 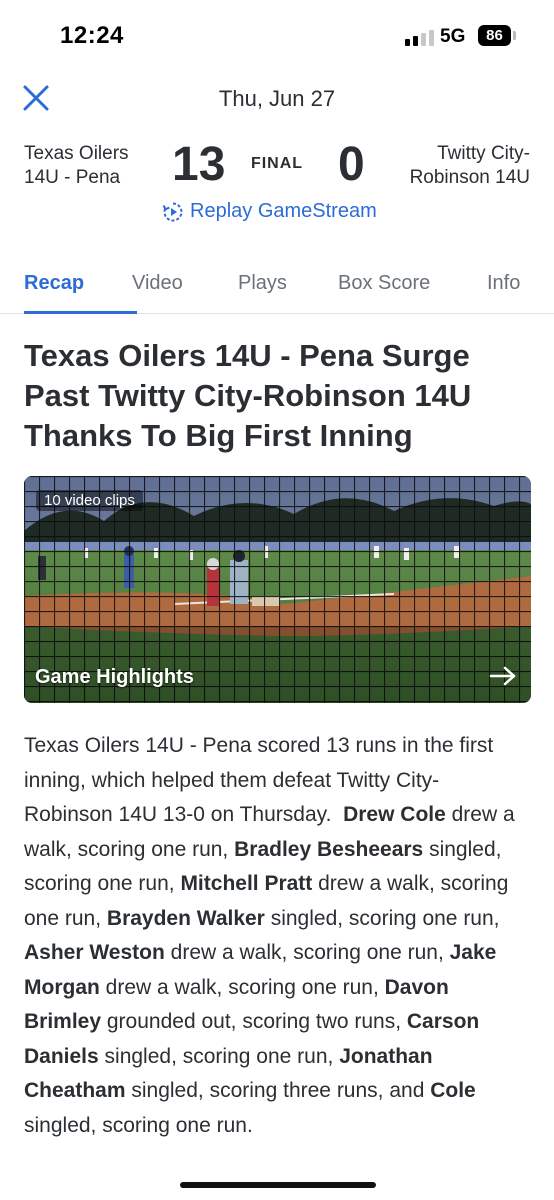 I want to click on play-text: grounded out, scoring two runs,, so click(x=254, y=1021).